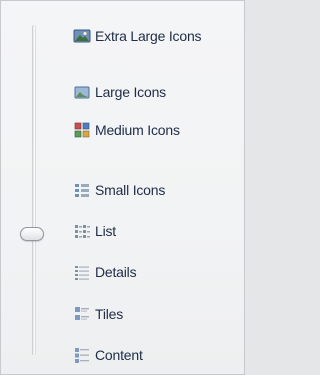  What do you see at coordinates (105, 231) in the screenshot?
I see `menu-item-label: List` at bounding box center [105, 231].